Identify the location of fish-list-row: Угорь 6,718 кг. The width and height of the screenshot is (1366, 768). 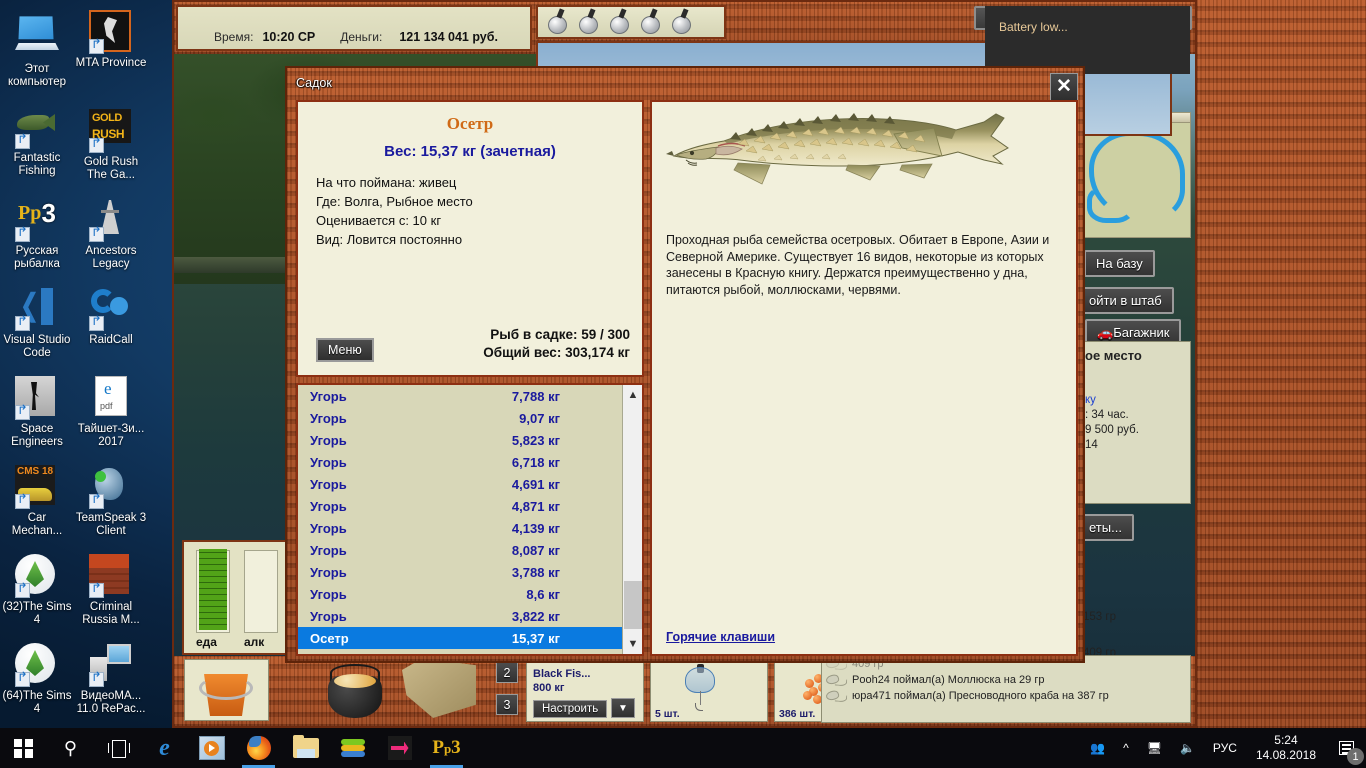
(460, 462).